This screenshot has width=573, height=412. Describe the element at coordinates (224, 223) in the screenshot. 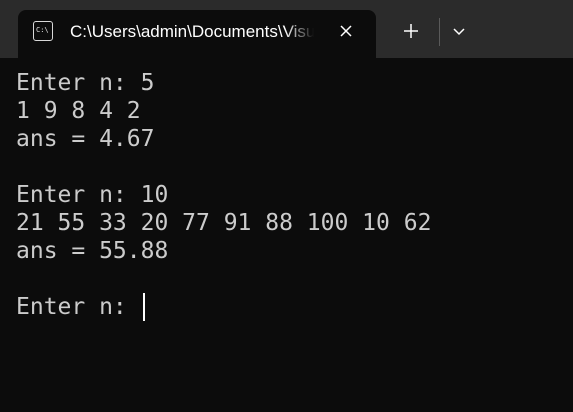

I see `terminal-line: 21 55 33 20 77 91 88 100 10 62` at that location.